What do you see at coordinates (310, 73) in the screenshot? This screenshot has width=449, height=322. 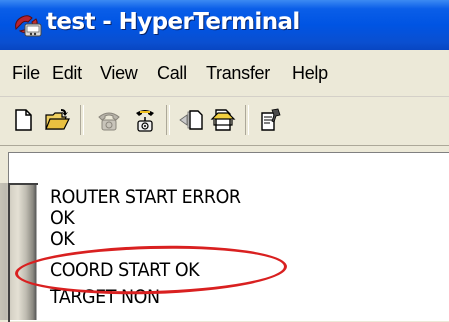 I see `menu-help: Help` at bounding box center [310, 73].